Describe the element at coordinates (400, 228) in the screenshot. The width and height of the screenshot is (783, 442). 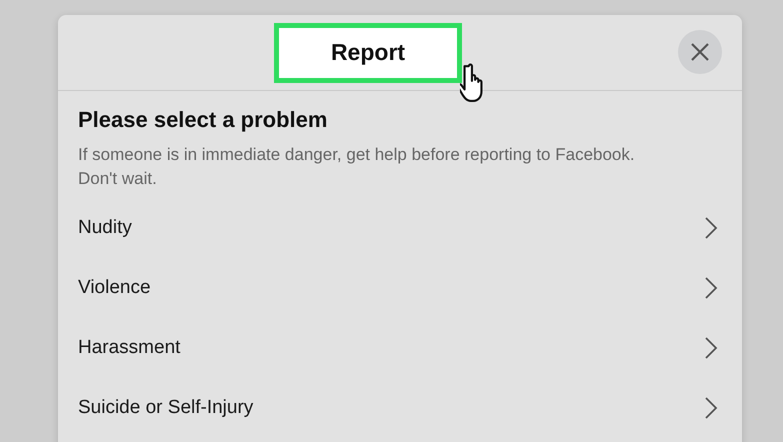
I see `problem-option: Nudity` at that location.